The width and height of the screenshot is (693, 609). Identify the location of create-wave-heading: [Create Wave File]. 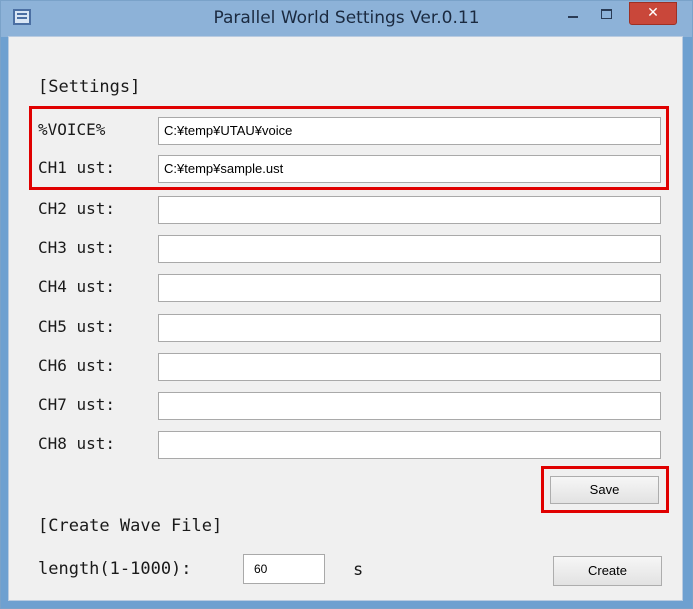
(130, 526).